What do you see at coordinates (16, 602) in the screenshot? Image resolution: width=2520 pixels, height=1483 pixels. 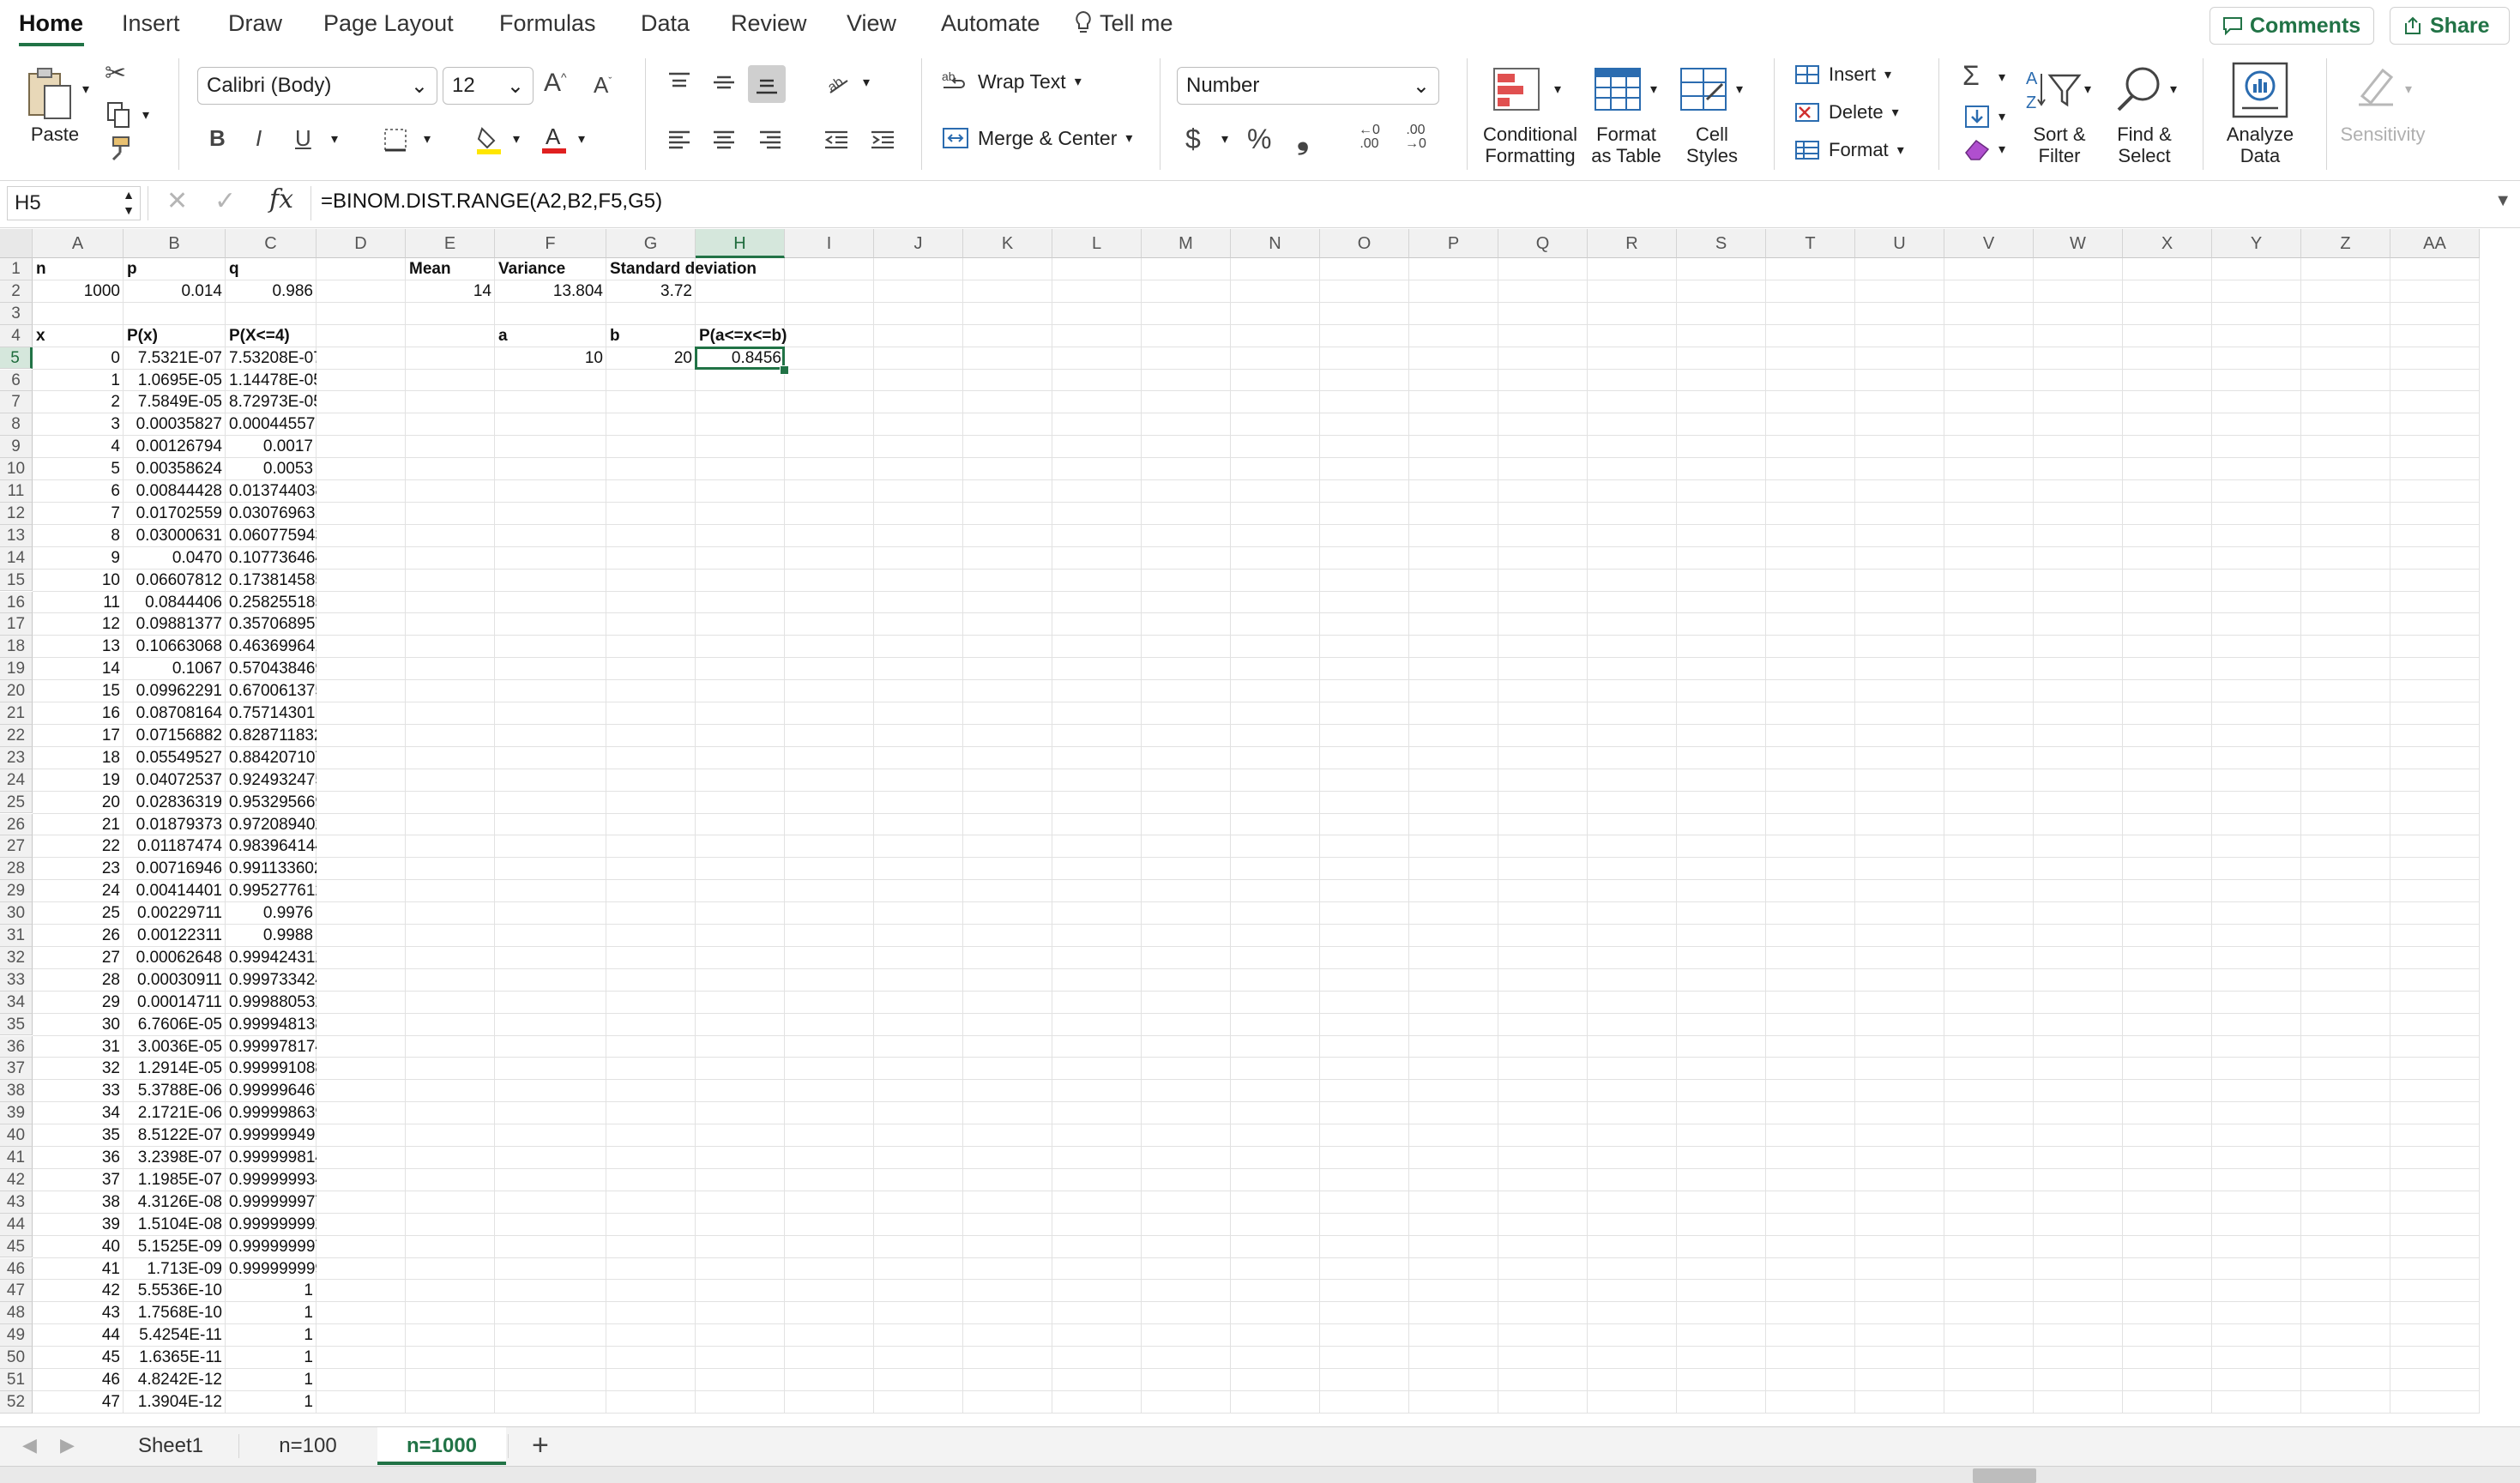 I see `row-header-16: 16` at bounding box center [16, 602].